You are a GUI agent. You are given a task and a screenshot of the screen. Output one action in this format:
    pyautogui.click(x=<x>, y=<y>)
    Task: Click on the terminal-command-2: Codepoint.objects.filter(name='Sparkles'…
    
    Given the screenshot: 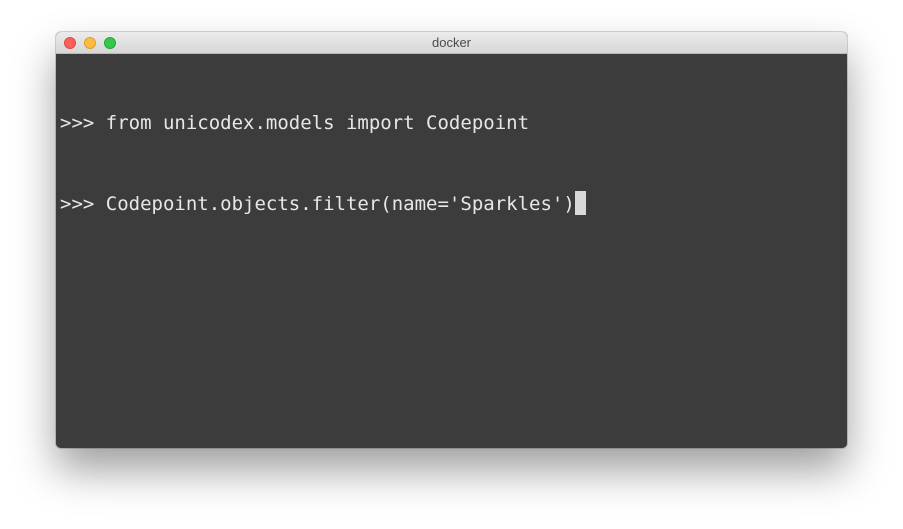 What is the action you would take?
    pyautogui.click(x=334, y=204)
    